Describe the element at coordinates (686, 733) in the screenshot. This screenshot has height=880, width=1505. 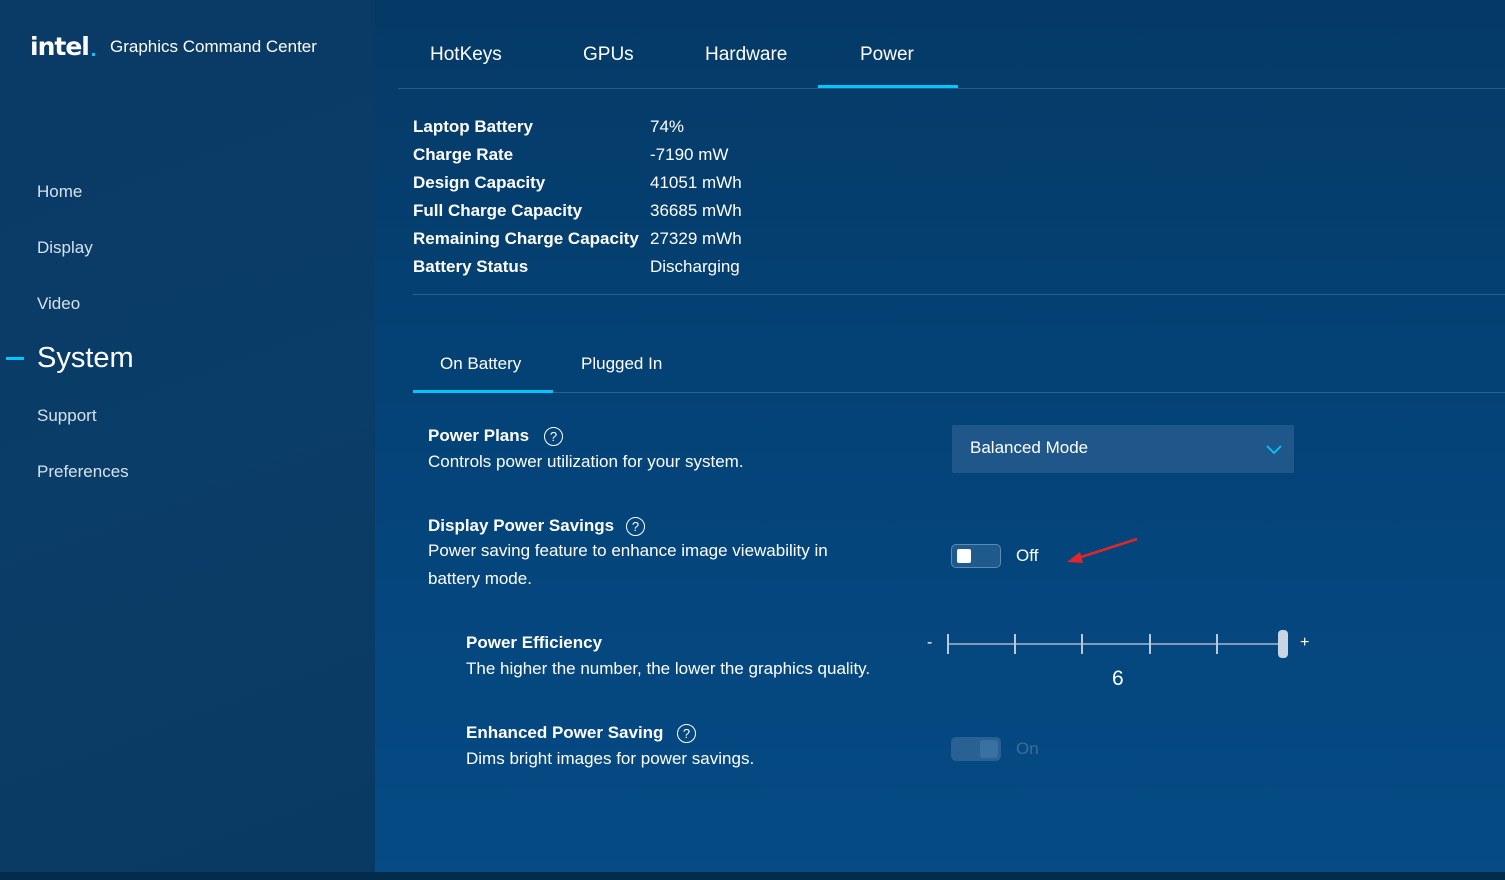
I see `enhanced-power-saving-help-icon: ?` at that location.